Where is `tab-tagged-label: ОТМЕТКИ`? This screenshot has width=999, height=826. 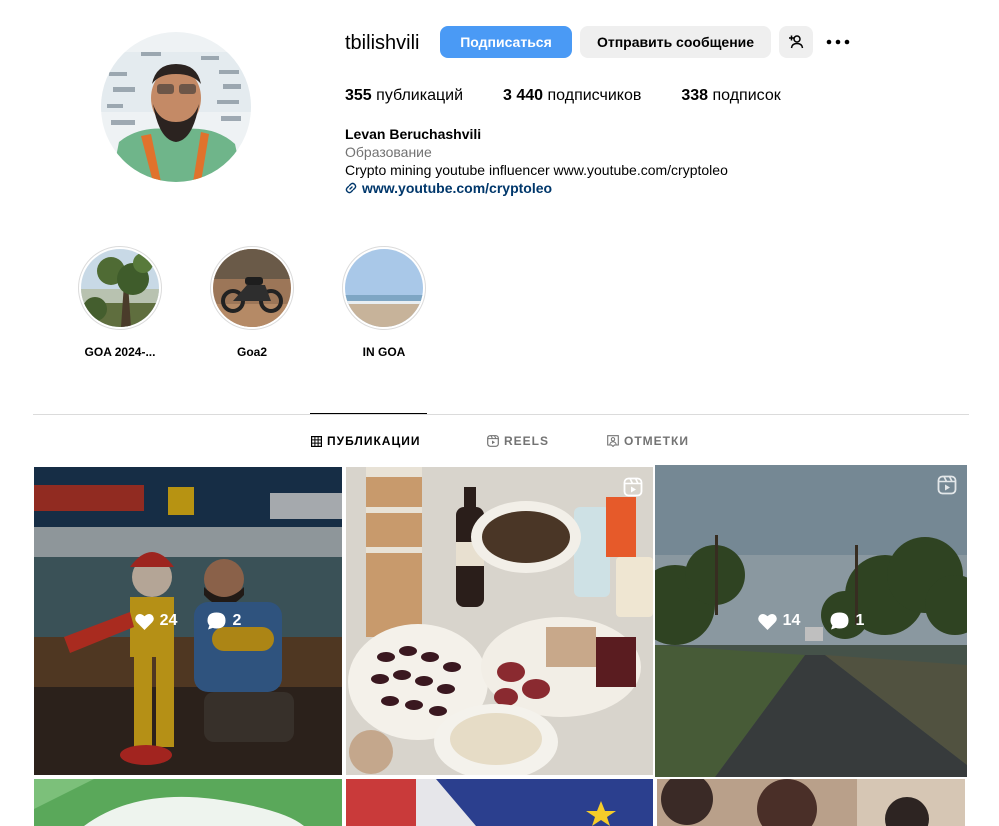 tab-tagged-label: ОТМЕТКИ is located at coordinates (656, 441).